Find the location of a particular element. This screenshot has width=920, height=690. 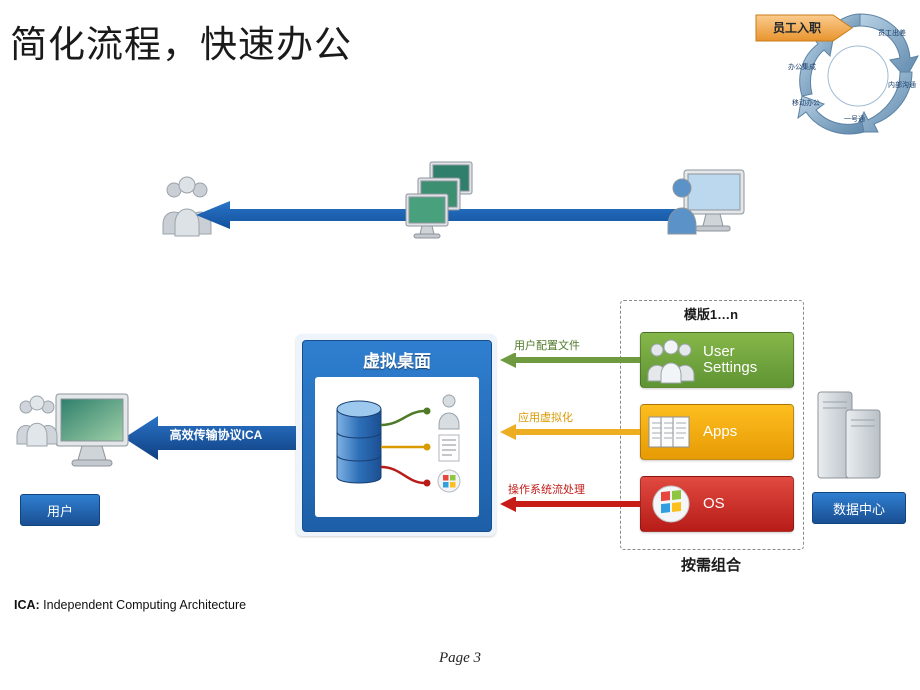

monitor-stack-icon is located at coordinates (445, 203).